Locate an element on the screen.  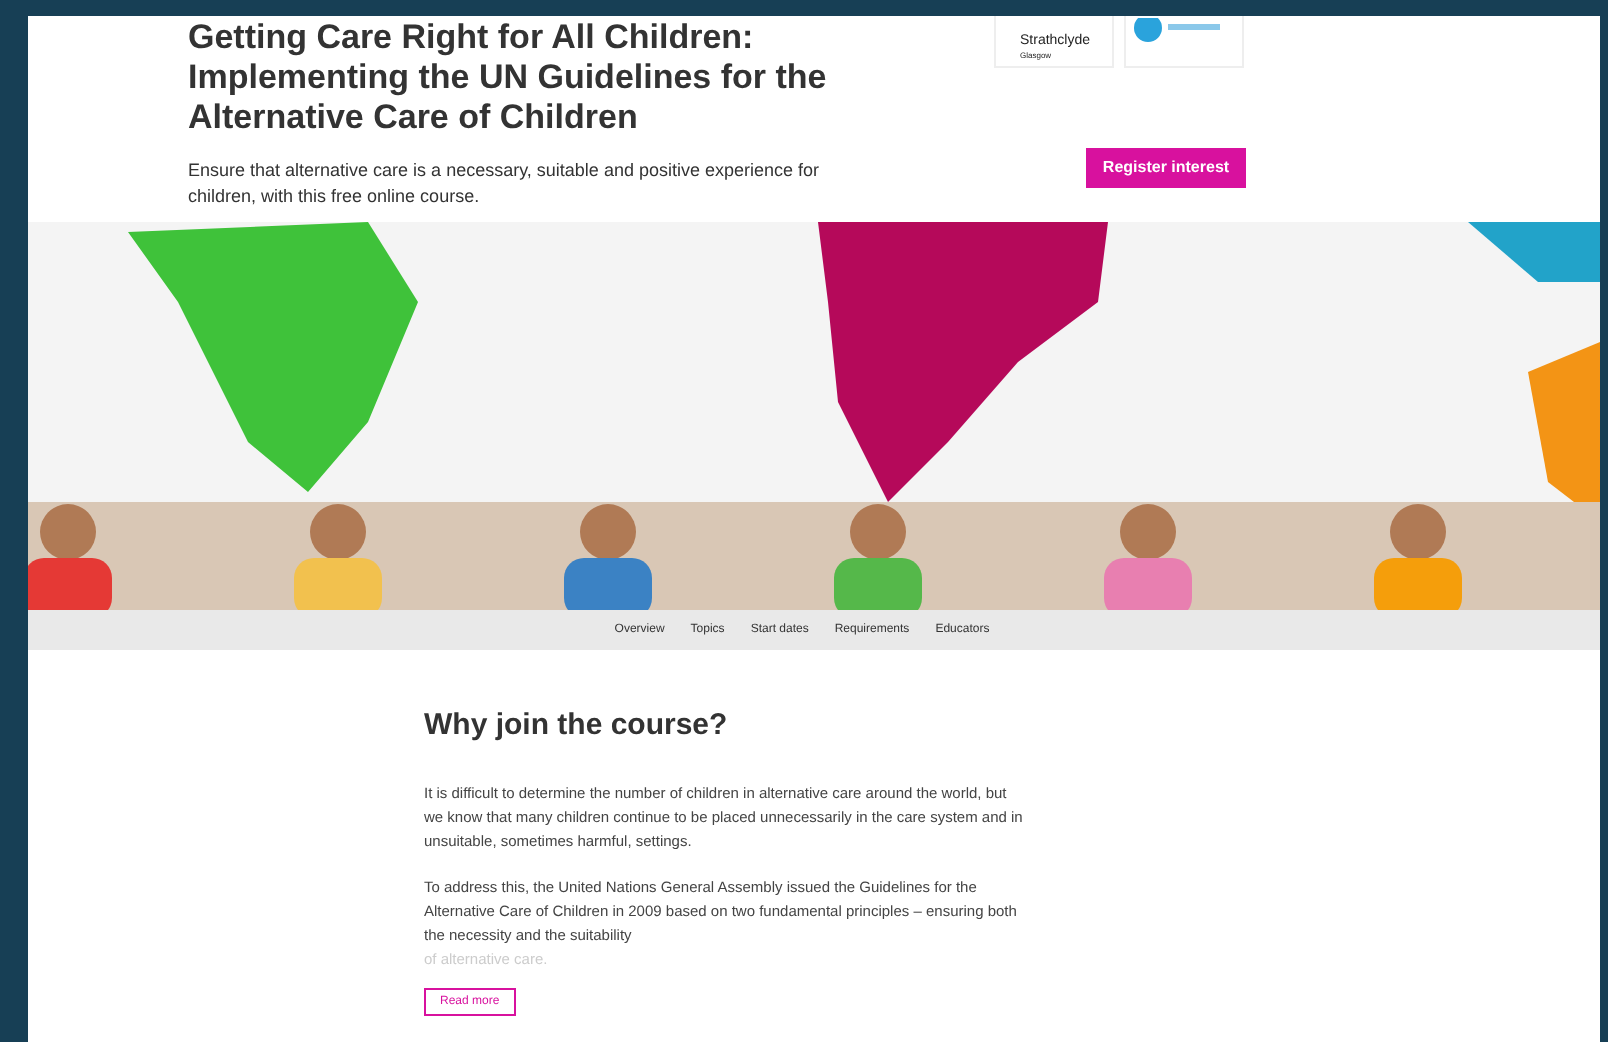
course-title: Getting Care Right for All Children: Implementing the UN Guidelines for the Alternative Care of Children is located at coordinates (508, 78).